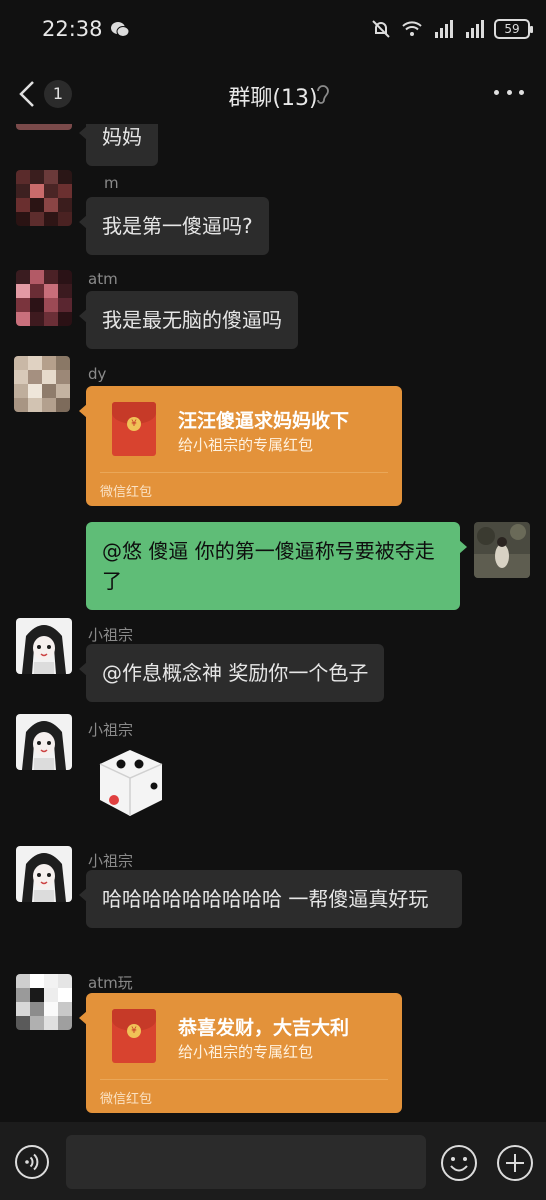 This screenshot has height=1200, width=546. What do you see at coordinates (323, 94) in the screenshot?
I see `ear-icon` at bounding box center [323, 94].